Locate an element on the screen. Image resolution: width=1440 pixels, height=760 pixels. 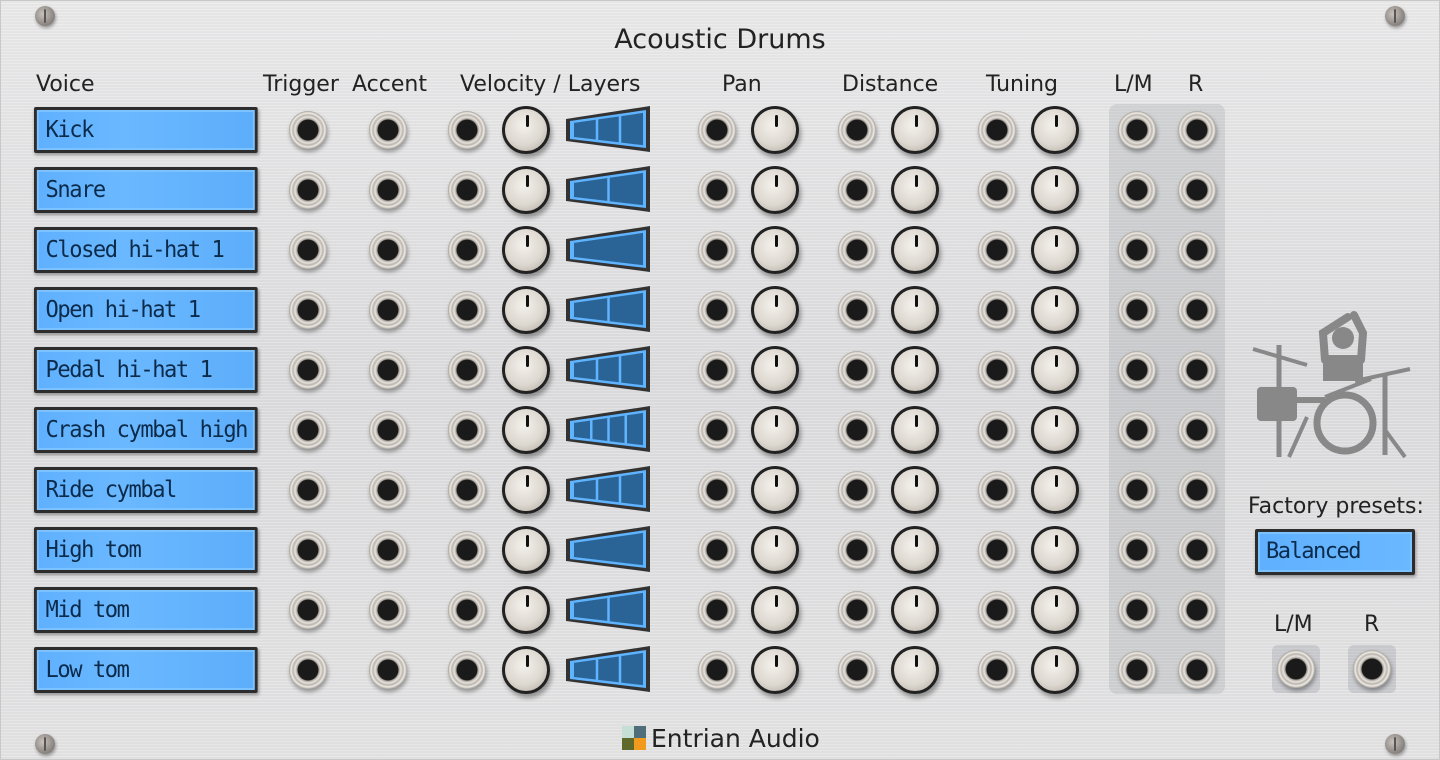
voice-select-display: Pedal hi-hat 1 is located at coordinates (146, 370).